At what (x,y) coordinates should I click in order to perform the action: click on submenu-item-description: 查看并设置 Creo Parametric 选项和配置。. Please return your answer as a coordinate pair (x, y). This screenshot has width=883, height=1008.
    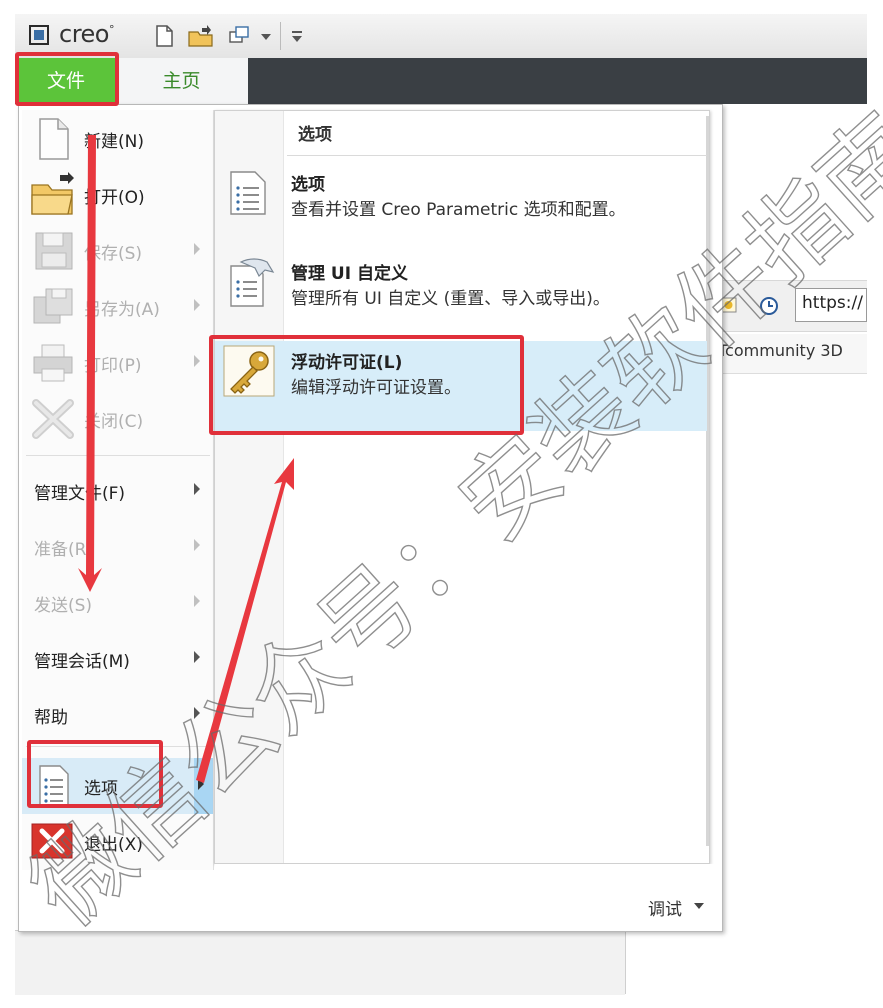
    Looking at the image, I should click on (458, 210).